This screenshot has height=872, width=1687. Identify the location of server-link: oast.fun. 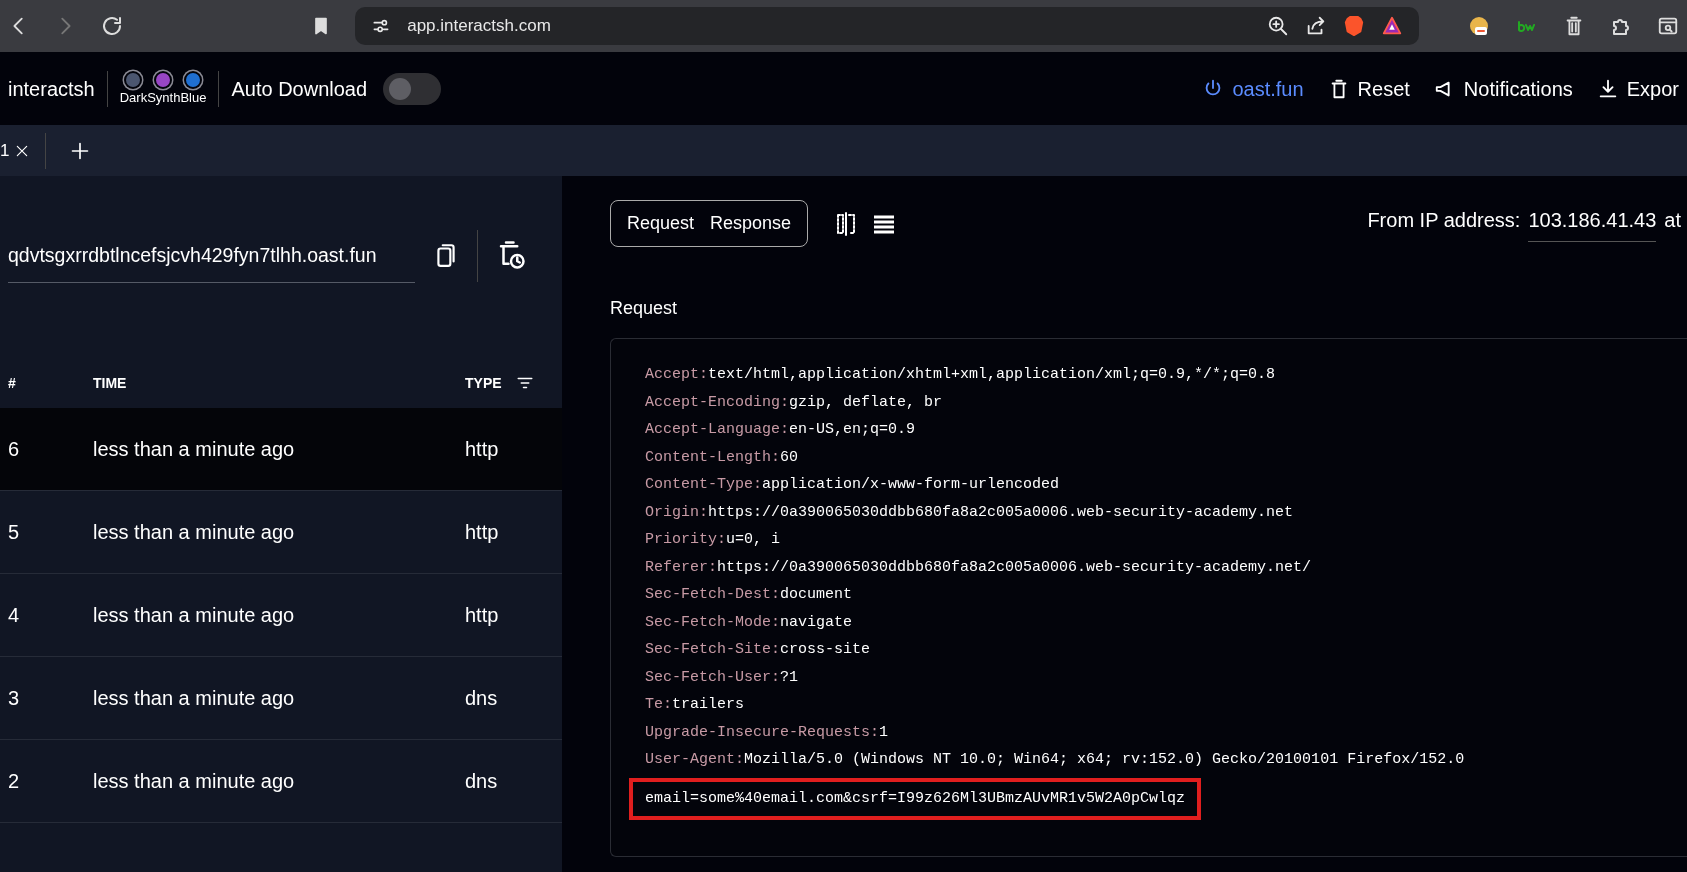
(1268, 88).